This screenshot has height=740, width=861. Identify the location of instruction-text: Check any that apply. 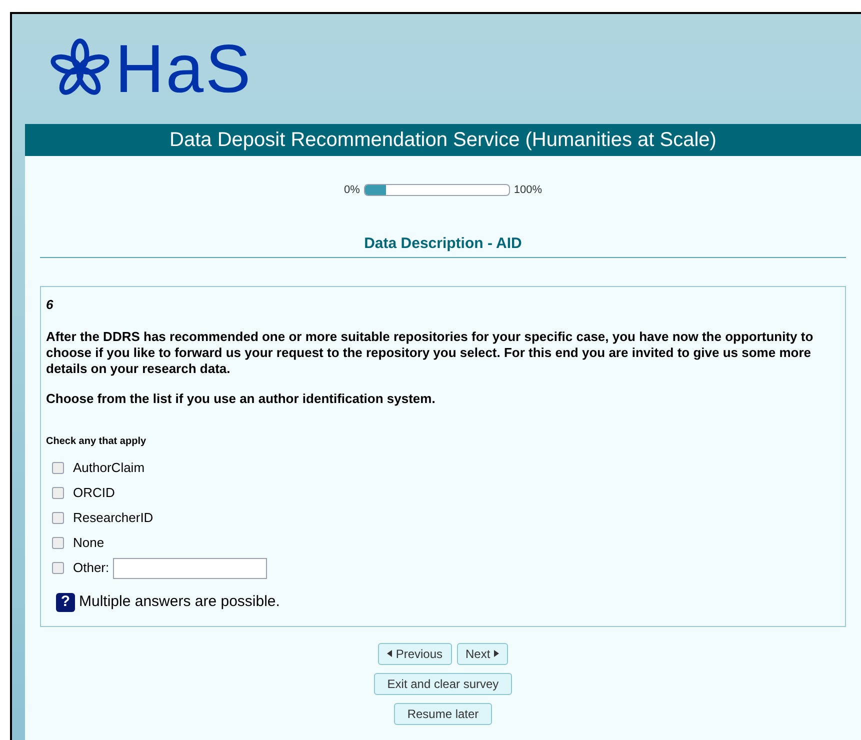
(97, 442).